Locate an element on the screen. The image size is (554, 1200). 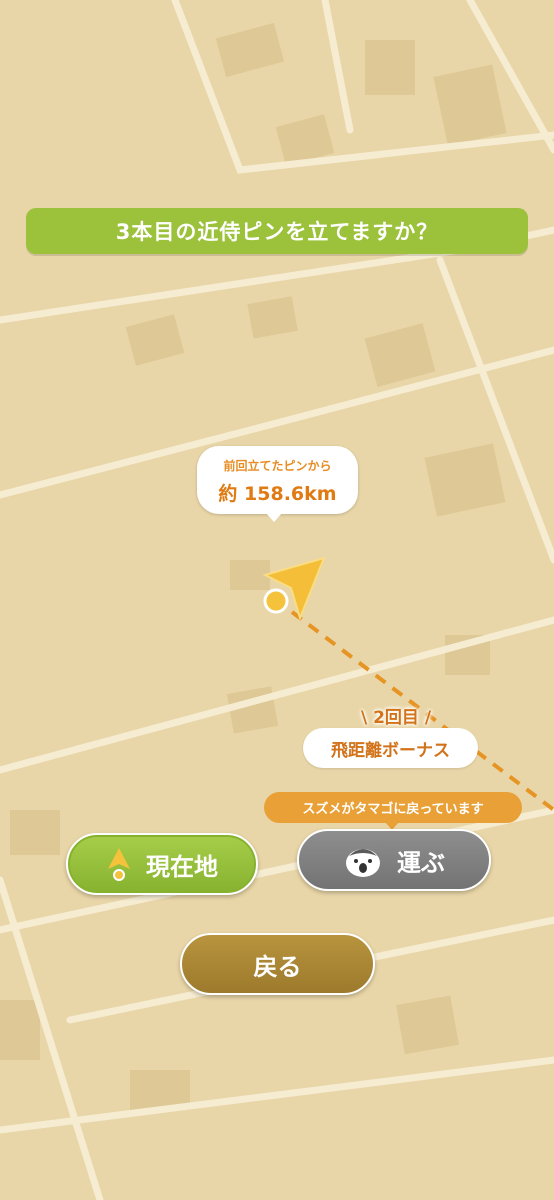
distance-caption: 前回立てたピンから is located at coordinates (277, 466).